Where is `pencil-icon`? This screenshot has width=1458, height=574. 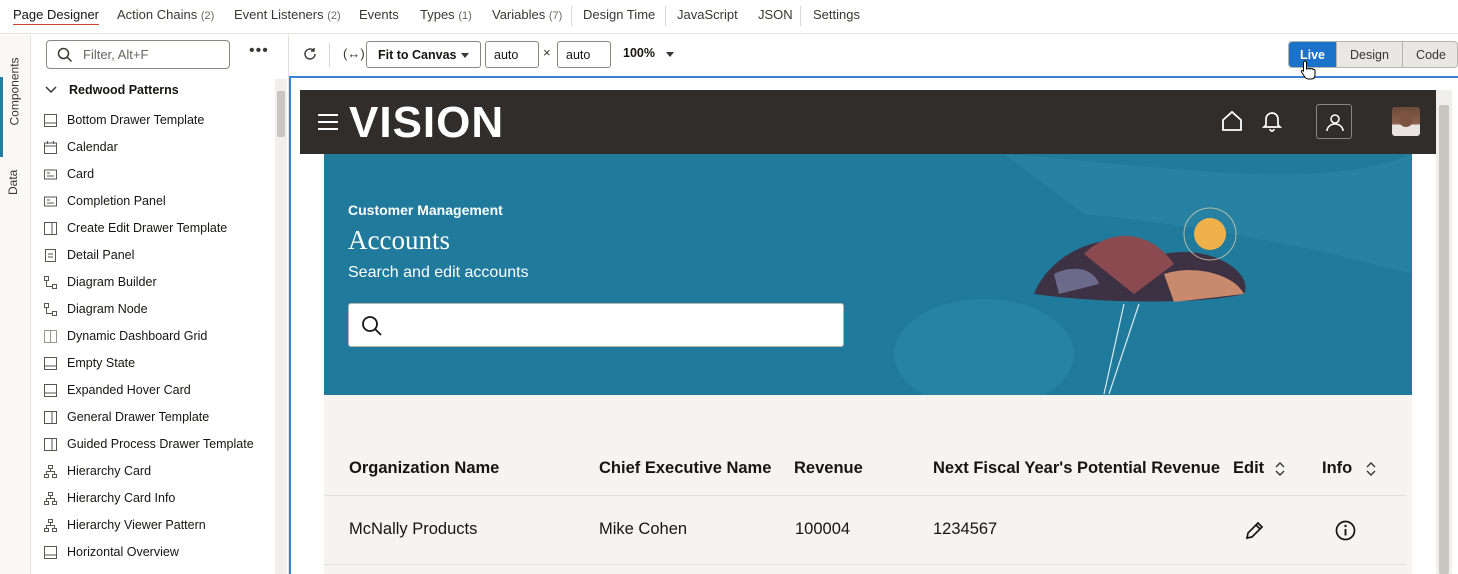
pencil-icon is located at coordinates (1254, 530).